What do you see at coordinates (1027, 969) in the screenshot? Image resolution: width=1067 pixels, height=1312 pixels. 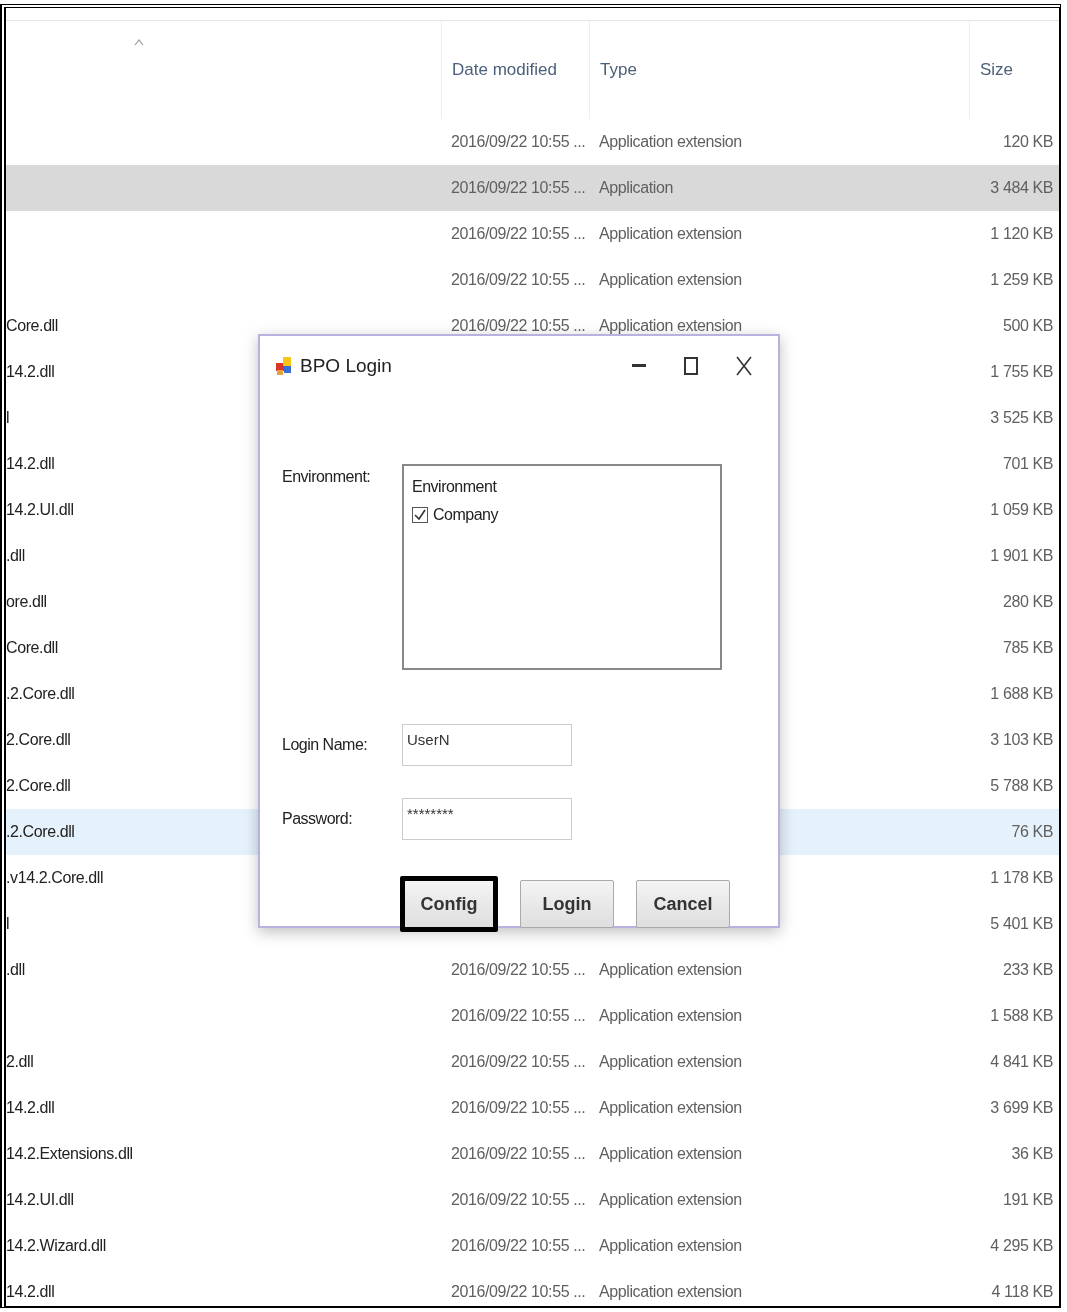 I see `file-size: 233 KB` at bounding box center [1027, 969].